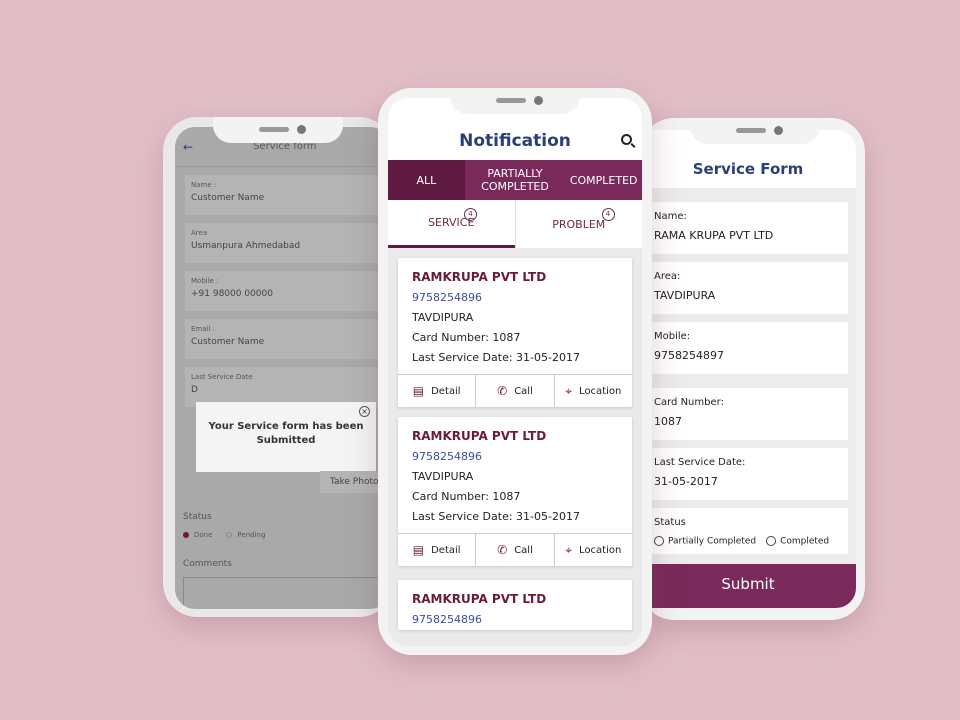  I want to click on radio-partially-completed: Partially Completed, so click(705, 541).